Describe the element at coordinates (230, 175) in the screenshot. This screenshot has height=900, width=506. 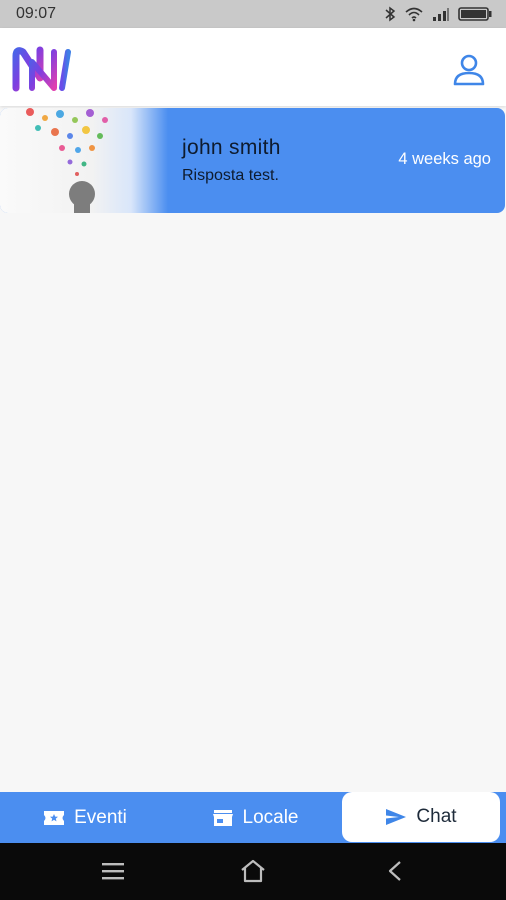
I see `chat-last-message: Risposta test.` at that location.